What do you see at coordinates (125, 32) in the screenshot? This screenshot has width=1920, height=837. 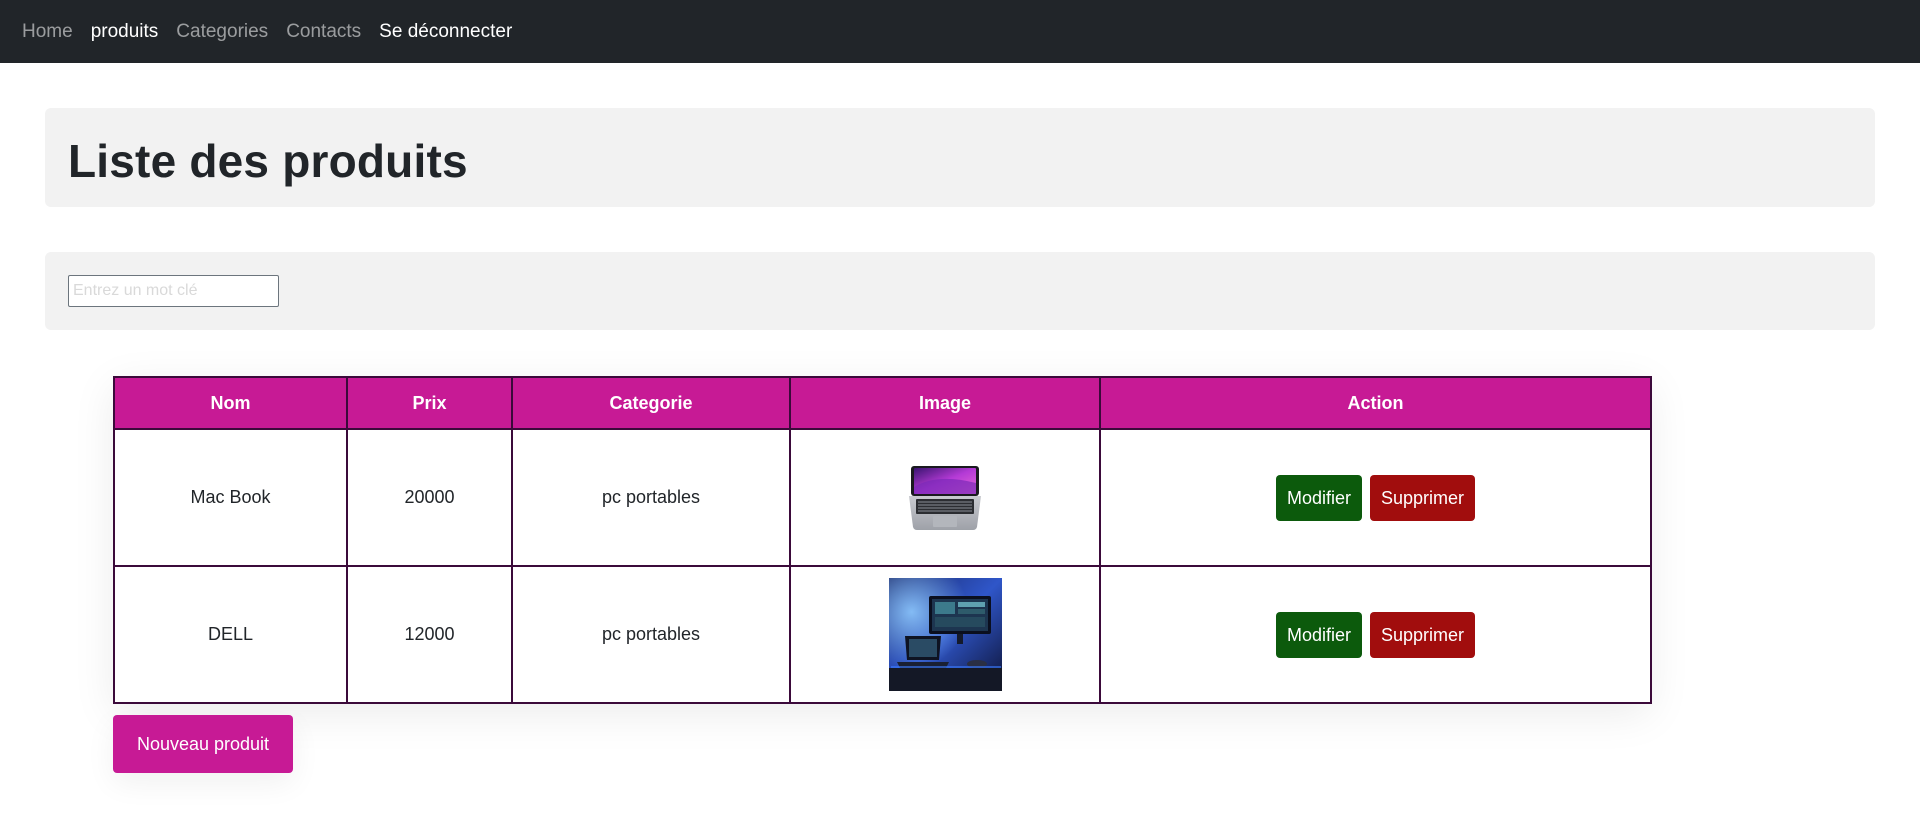 I see `nav-produits: produits` at bounding box center [125, 32].